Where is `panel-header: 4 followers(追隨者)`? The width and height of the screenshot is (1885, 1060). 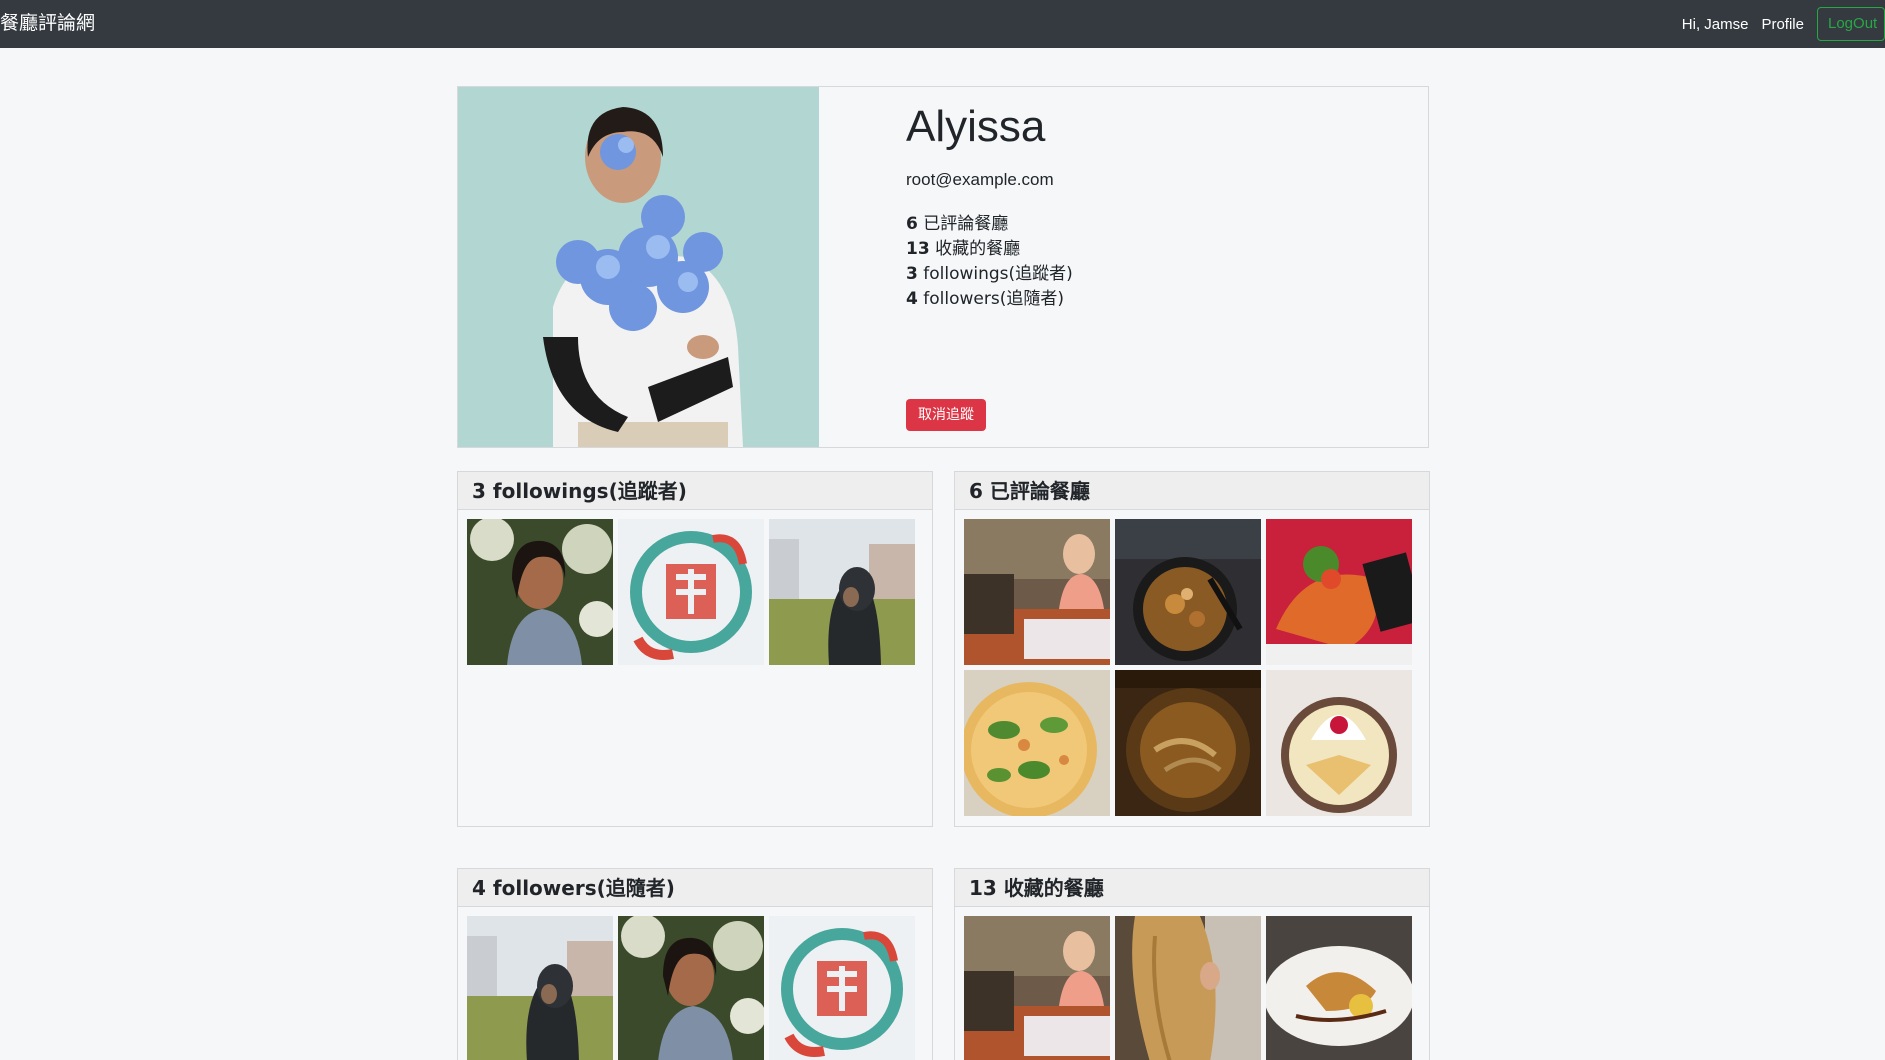
panel-header: 4 followers(追隨者) is located at coordinates (695, 888).